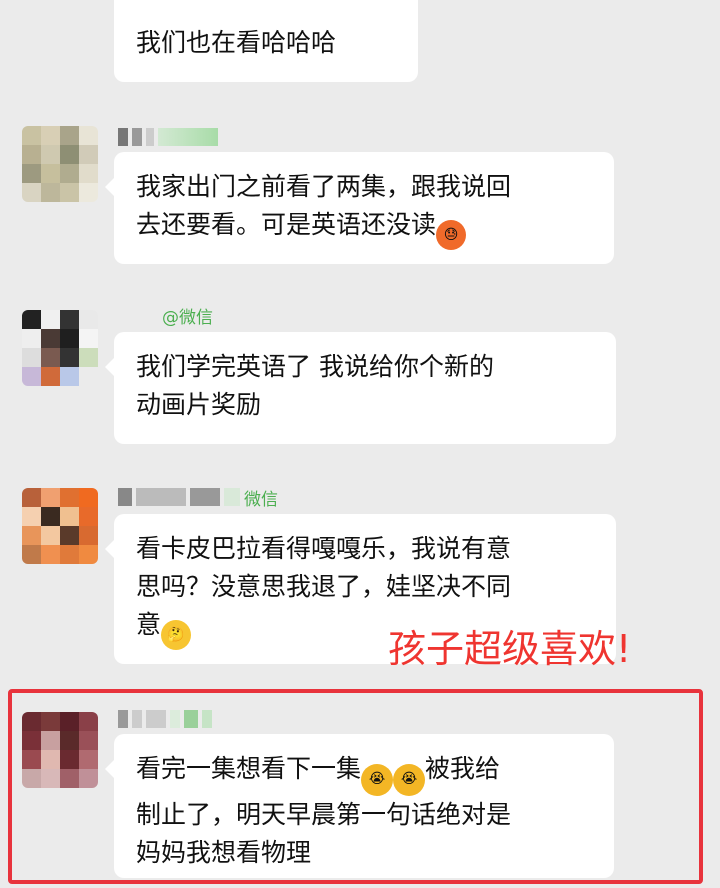  What do you see at coordinates (187, 317) in the screenshot?
I see `sender-suffix-3: @微信` at bounding box center [187, 317].